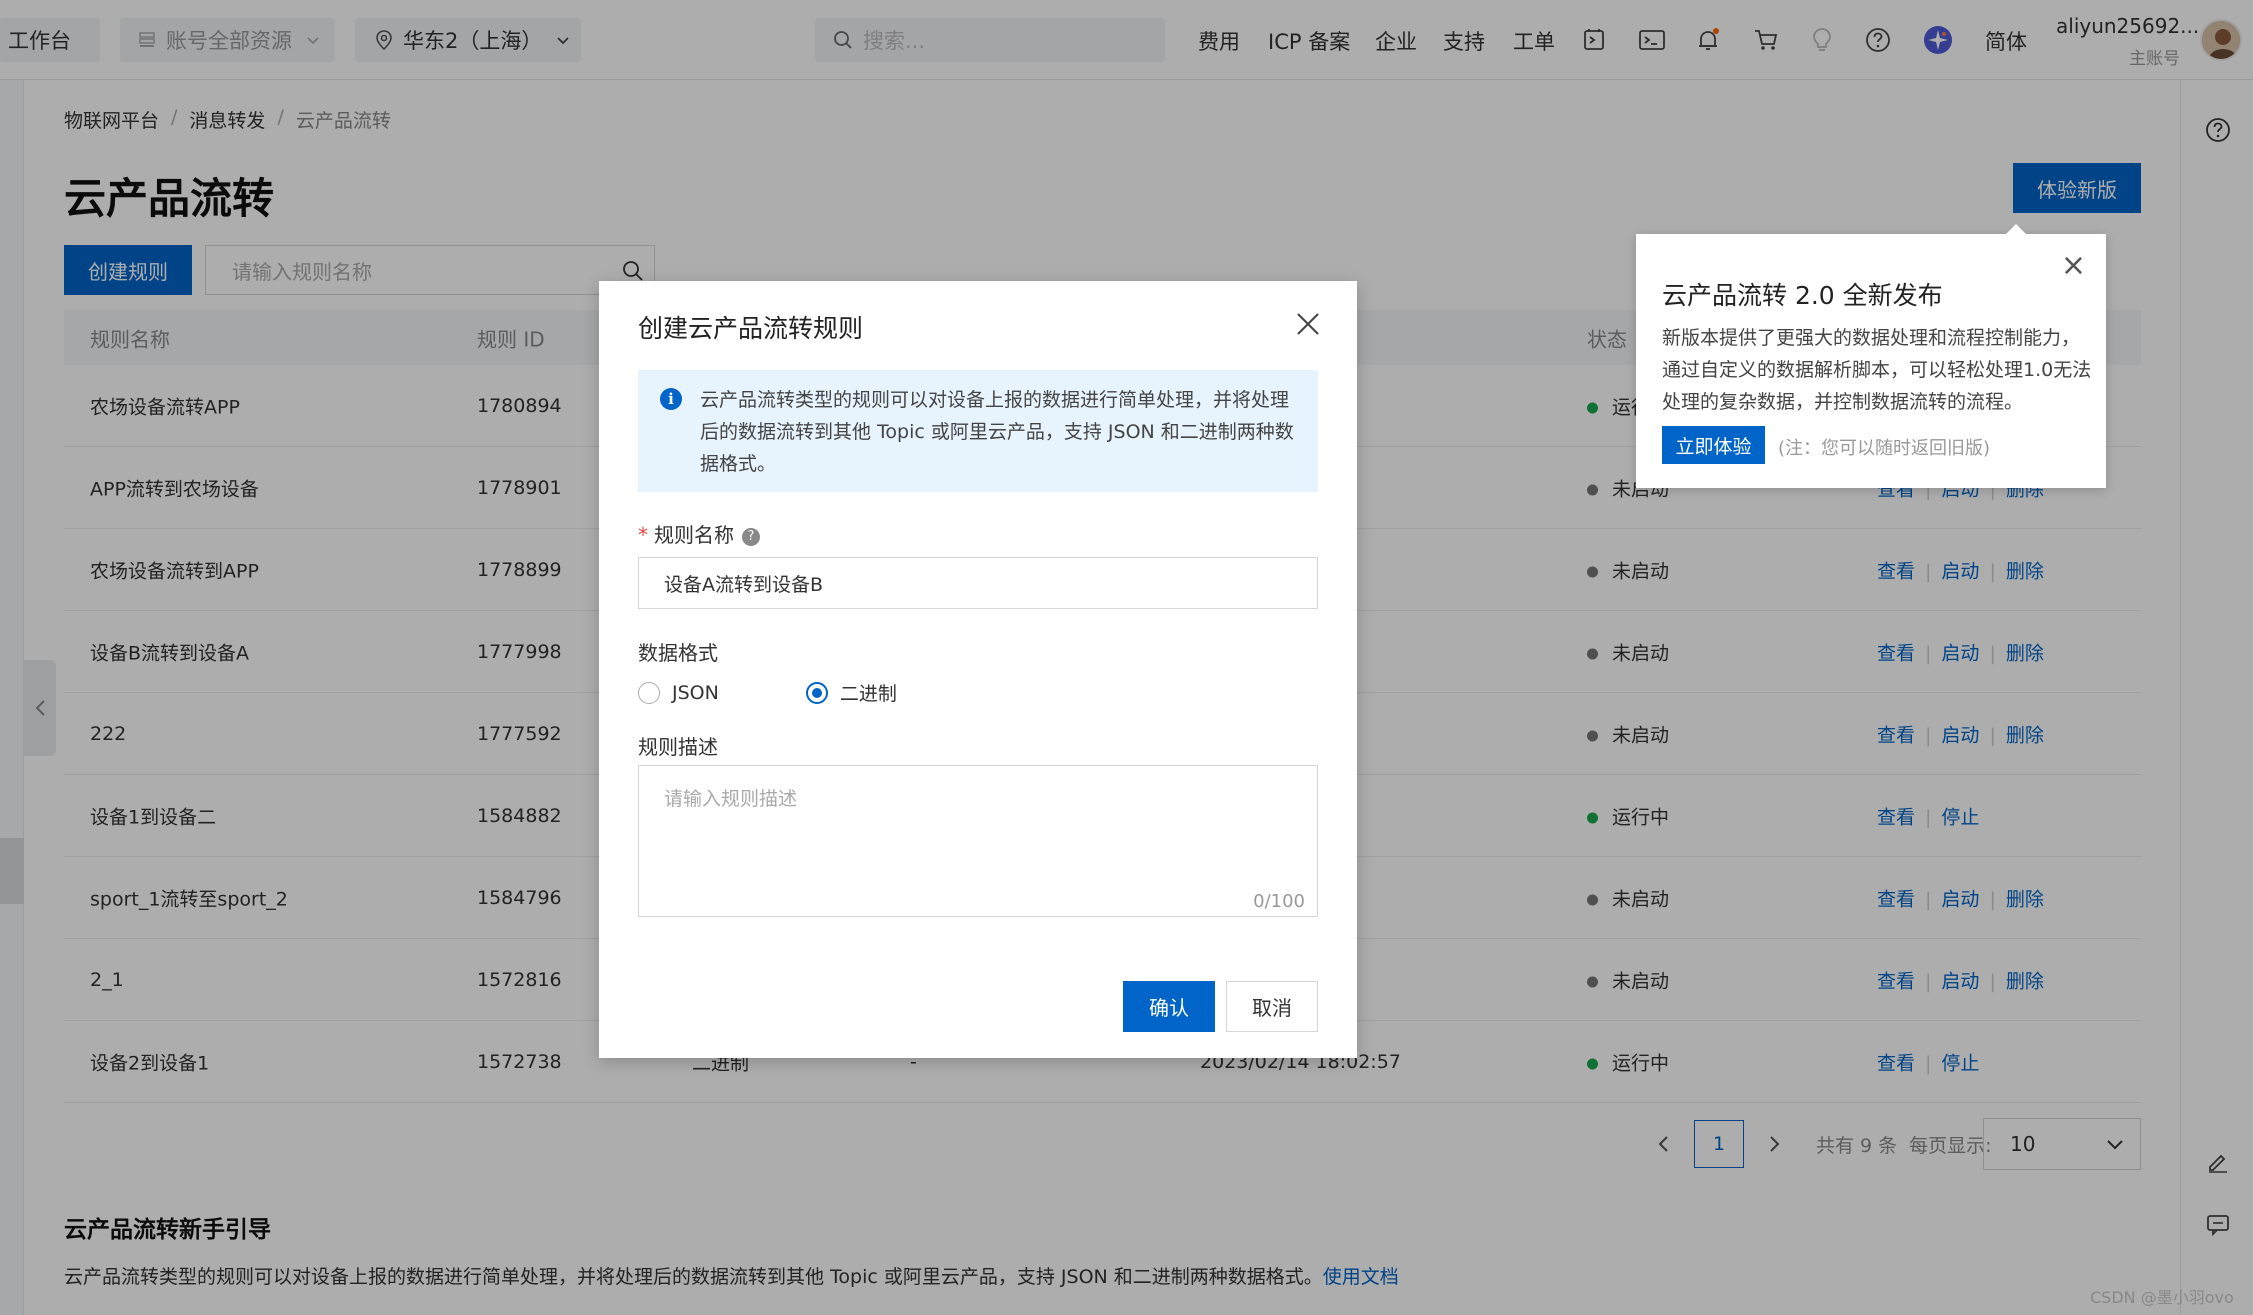 The height and width of the screenshot is (1315, 2253). Describe the element at coordinates (816, 692) in the screenshot. I see `radio-button-binary` at that location.